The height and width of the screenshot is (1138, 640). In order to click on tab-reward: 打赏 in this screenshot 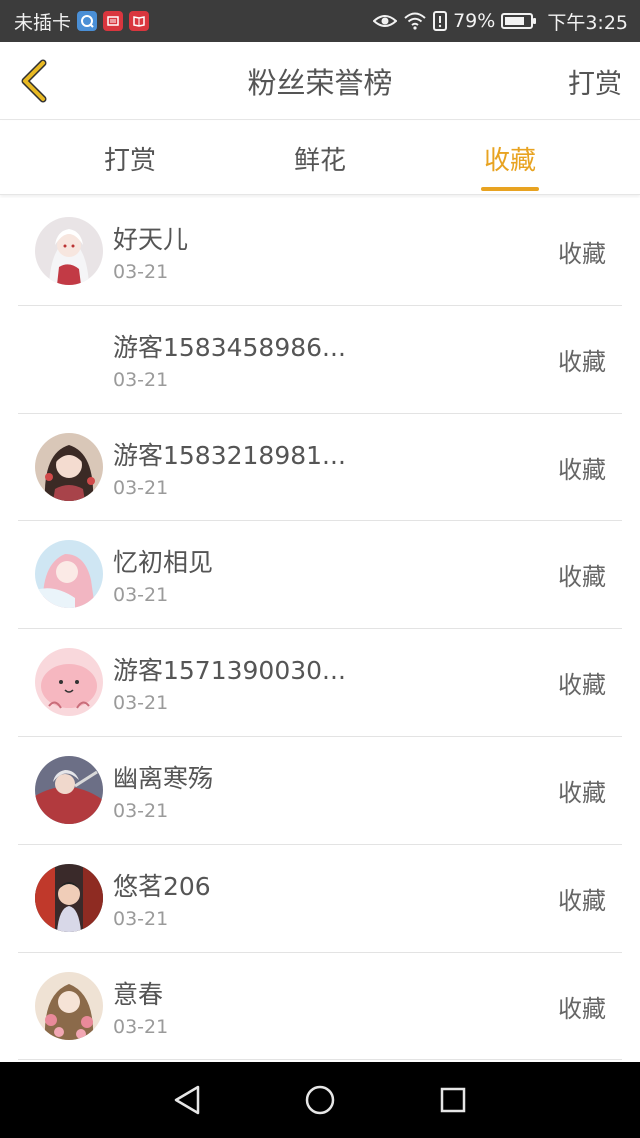, I will do `click(130, 158)`.